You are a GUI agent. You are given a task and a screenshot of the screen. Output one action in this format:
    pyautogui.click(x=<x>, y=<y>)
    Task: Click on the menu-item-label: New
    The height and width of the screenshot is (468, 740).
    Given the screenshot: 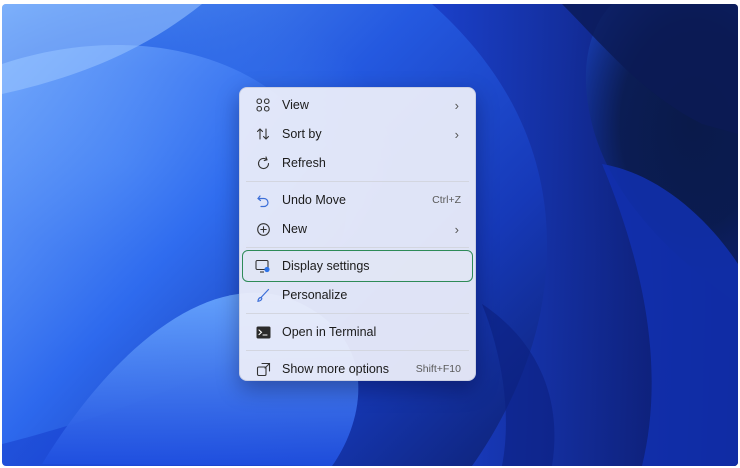 What is the action you would take?
    pyautogui.click(x=295, y=229)
    